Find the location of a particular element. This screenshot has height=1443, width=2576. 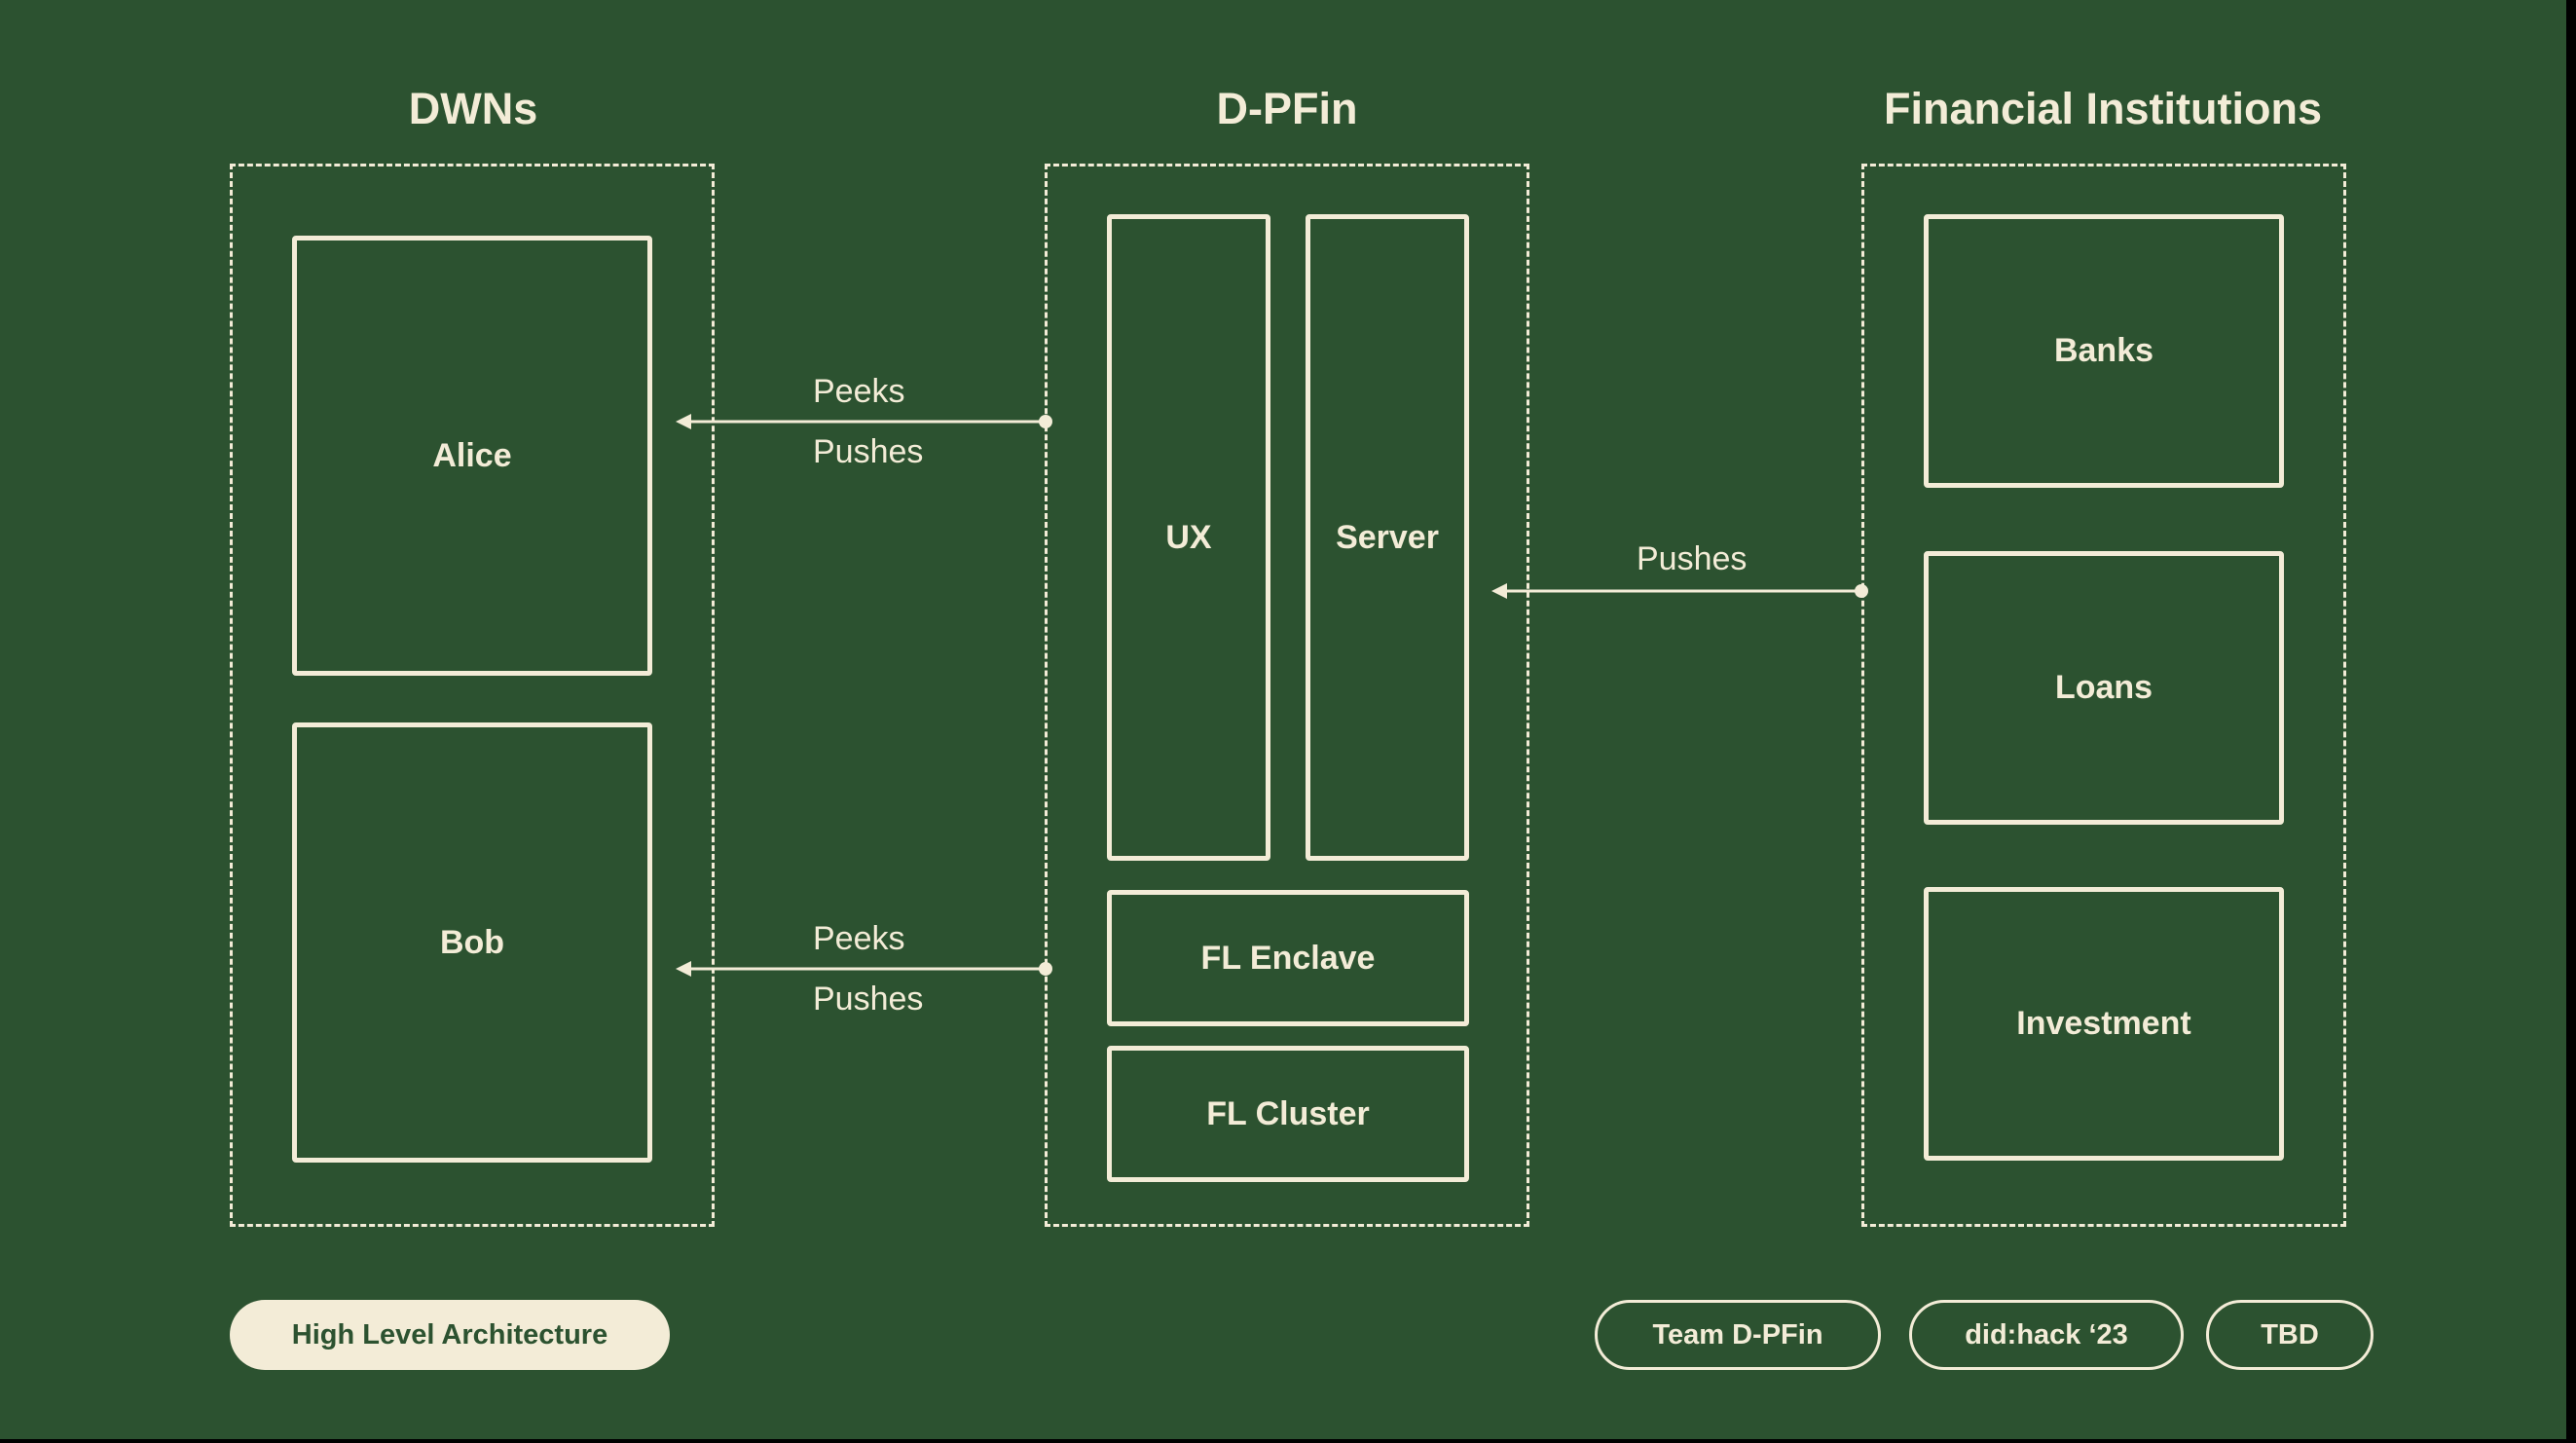

event-tag-text: did:hack ‘23 is located at coordinates (2046, 1334).